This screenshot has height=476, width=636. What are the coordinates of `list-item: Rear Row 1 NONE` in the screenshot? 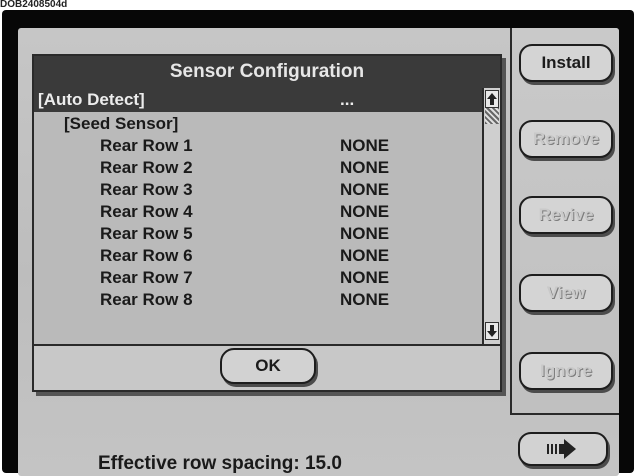 It's located at (258, 146).